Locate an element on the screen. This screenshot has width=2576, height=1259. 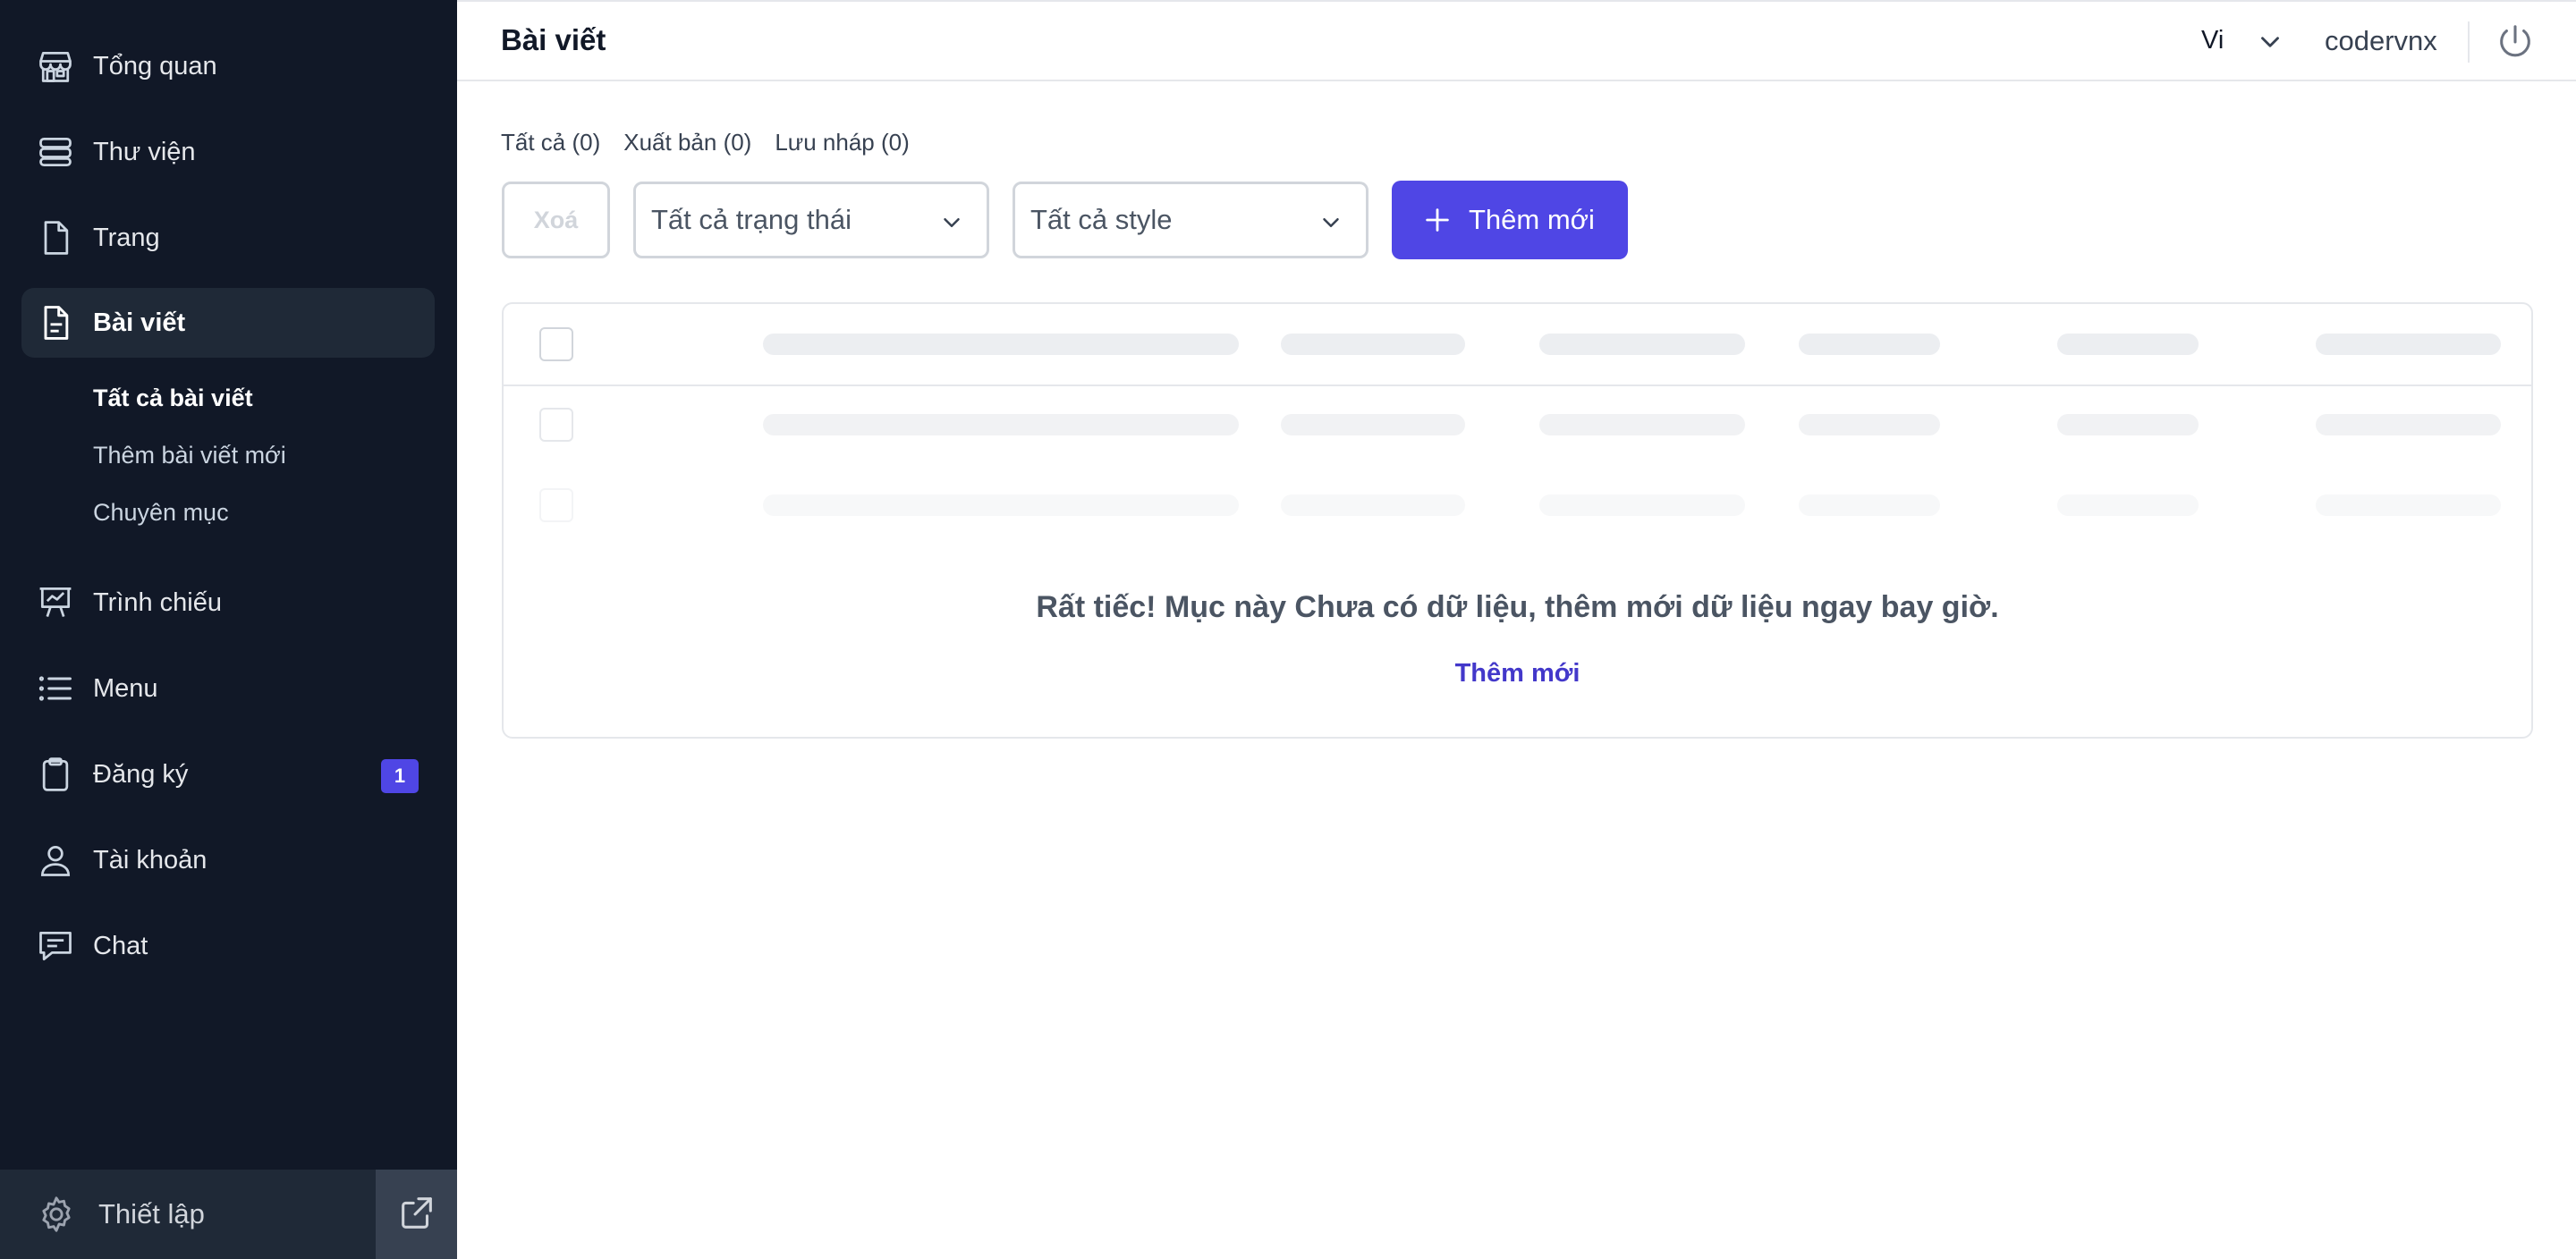
sidebar-footer: Thiết lập is located at coordinates (228, 1214).